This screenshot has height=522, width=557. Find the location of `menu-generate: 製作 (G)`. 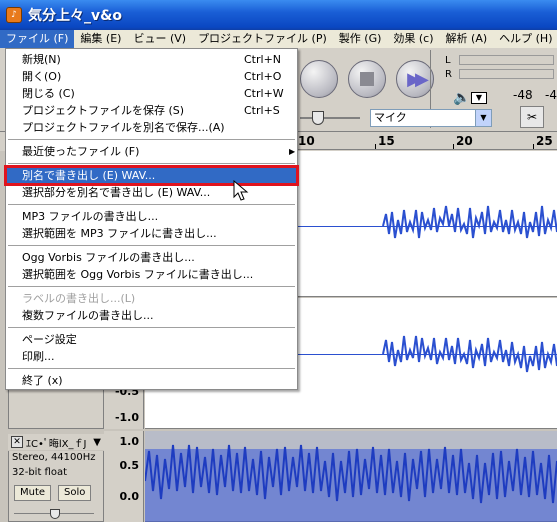

menu-generate: 製作 (G) is located at coordinates (360, 39).